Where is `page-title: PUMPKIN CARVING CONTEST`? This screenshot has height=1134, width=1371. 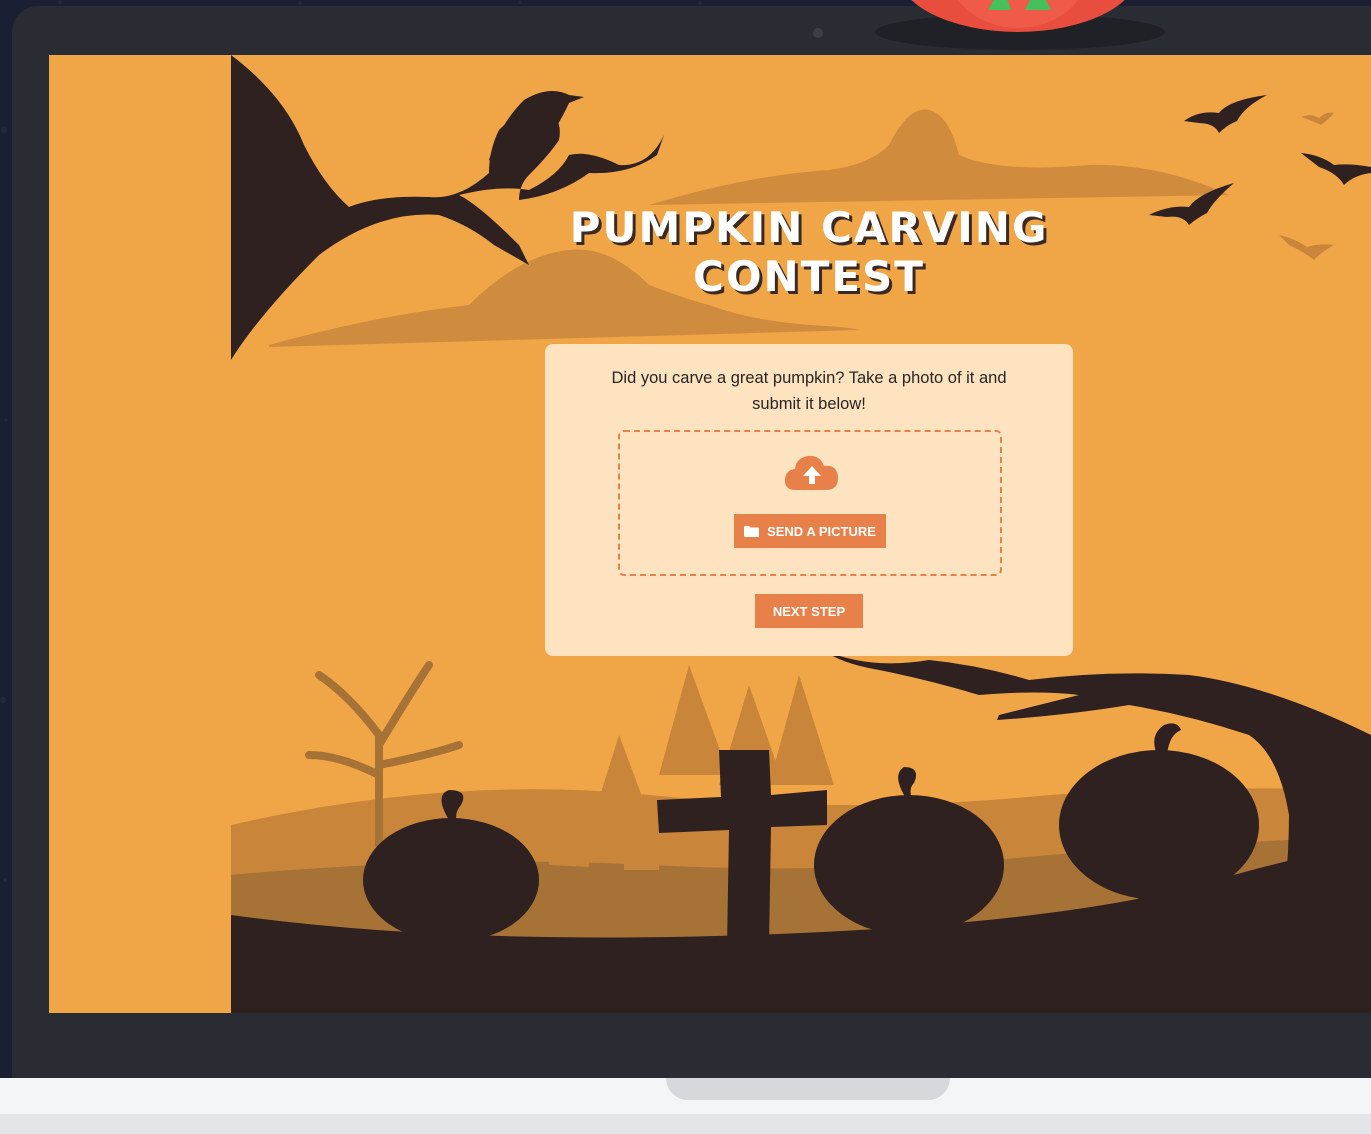 page-title: PUMPKIN CARVING CONTEST is located at coordinates (809, 252).